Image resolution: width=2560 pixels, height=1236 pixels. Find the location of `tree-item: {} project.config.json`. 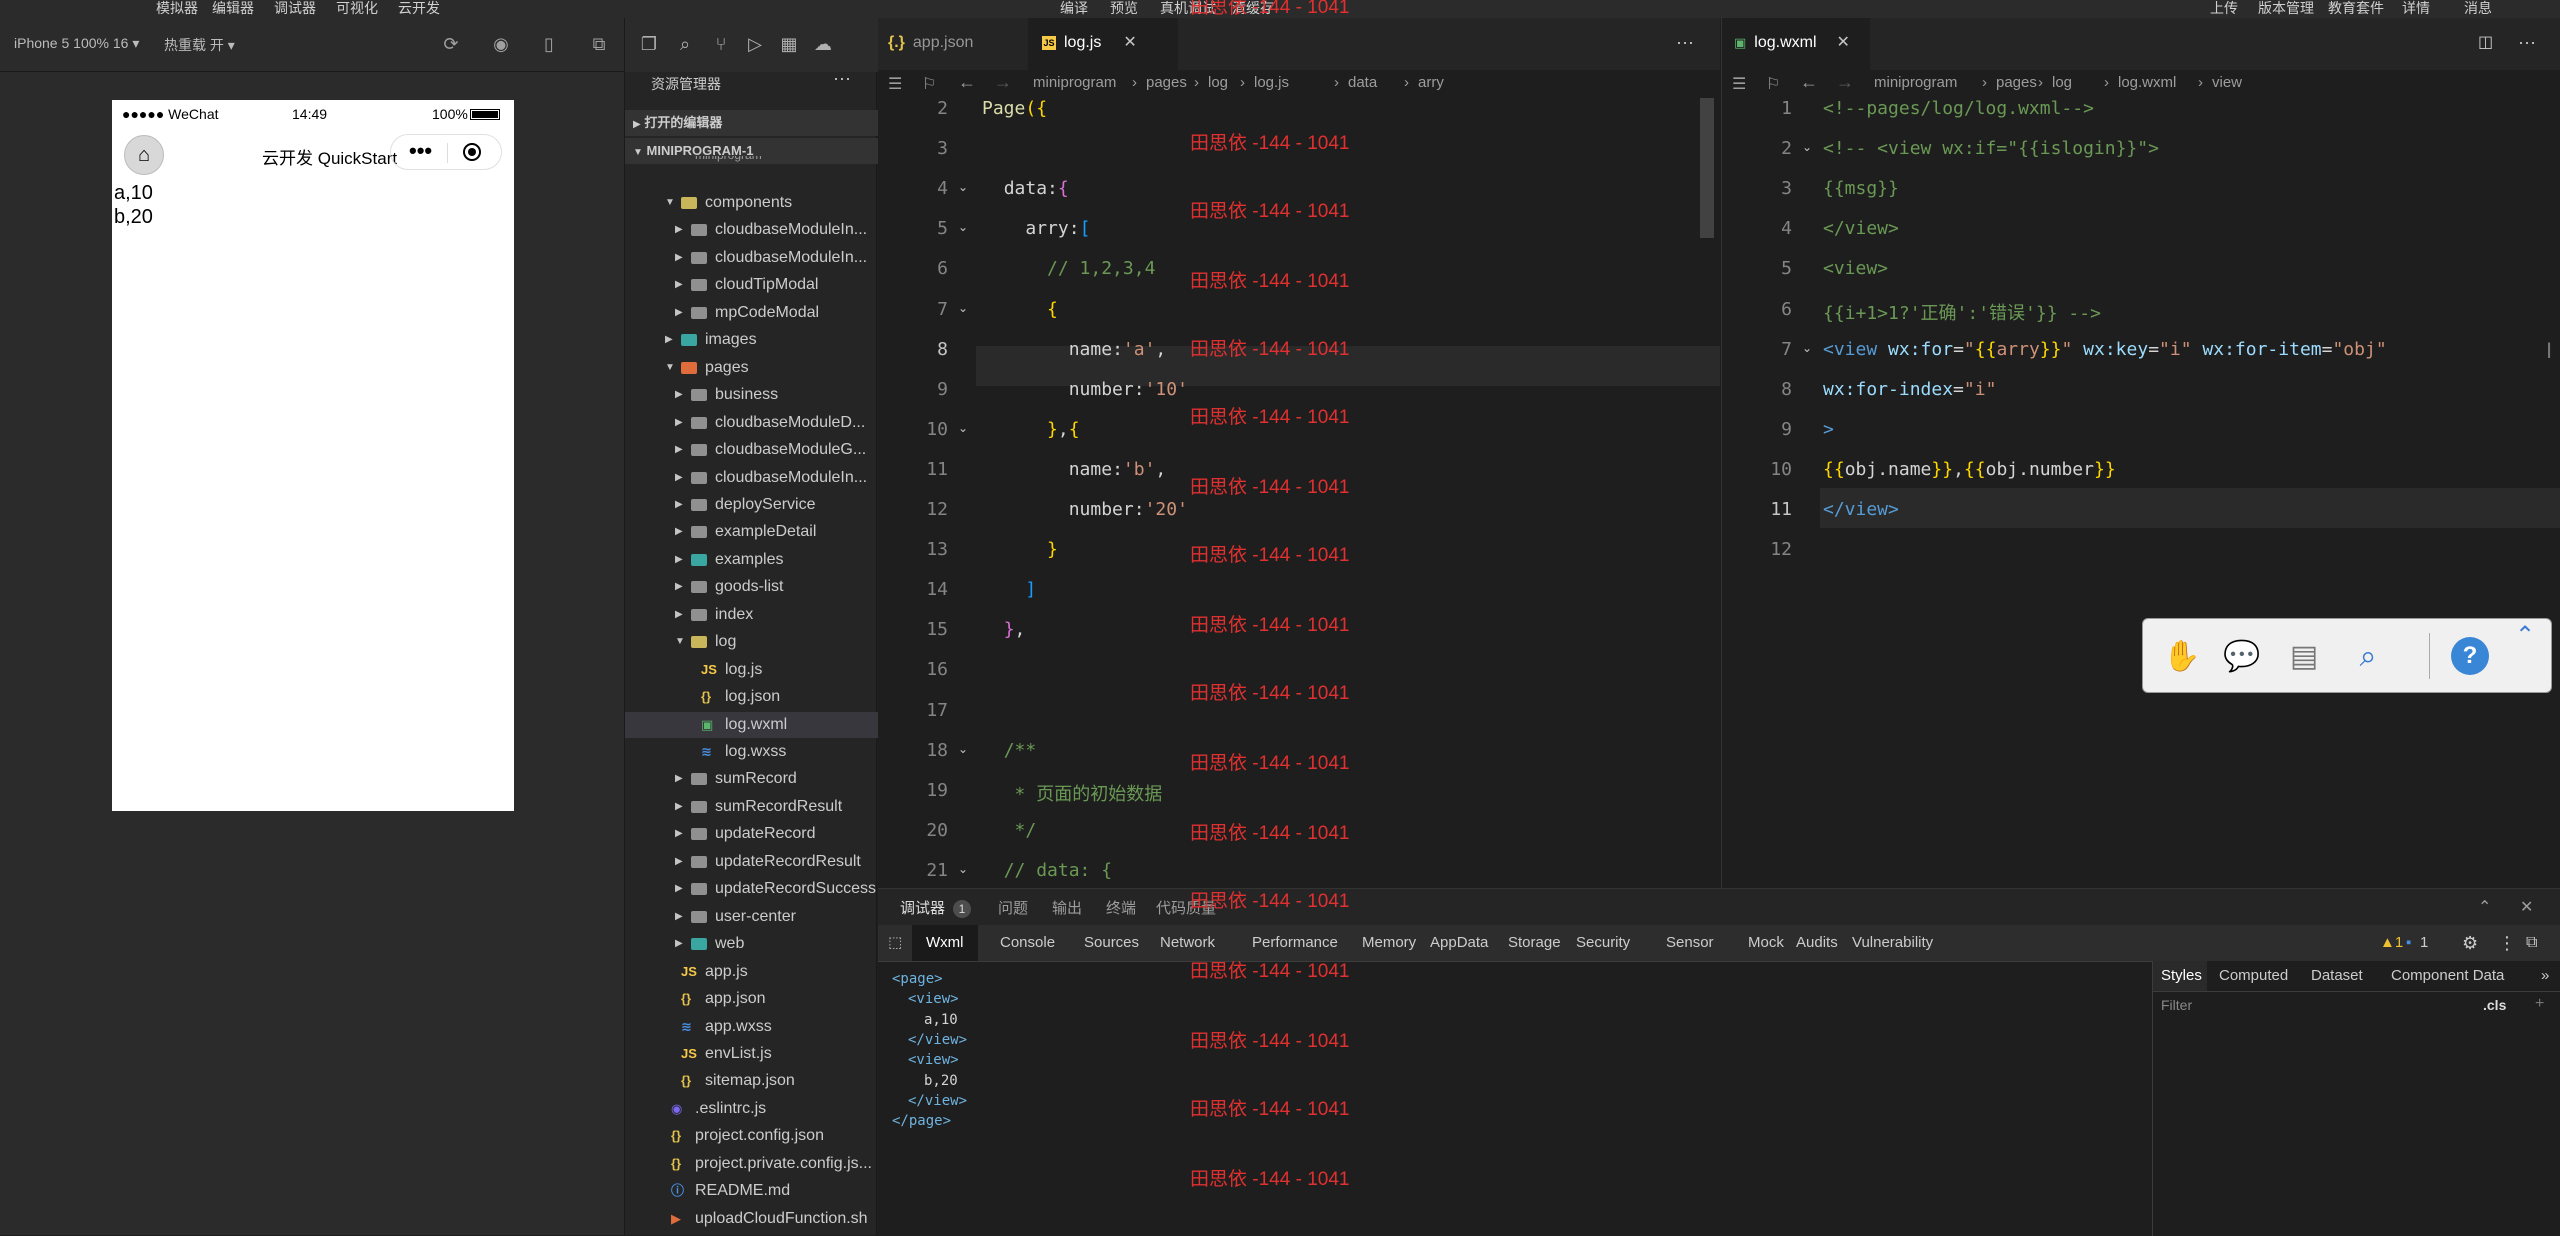

tree-item: {} project.config.json is located at coordinates (751, 1136).